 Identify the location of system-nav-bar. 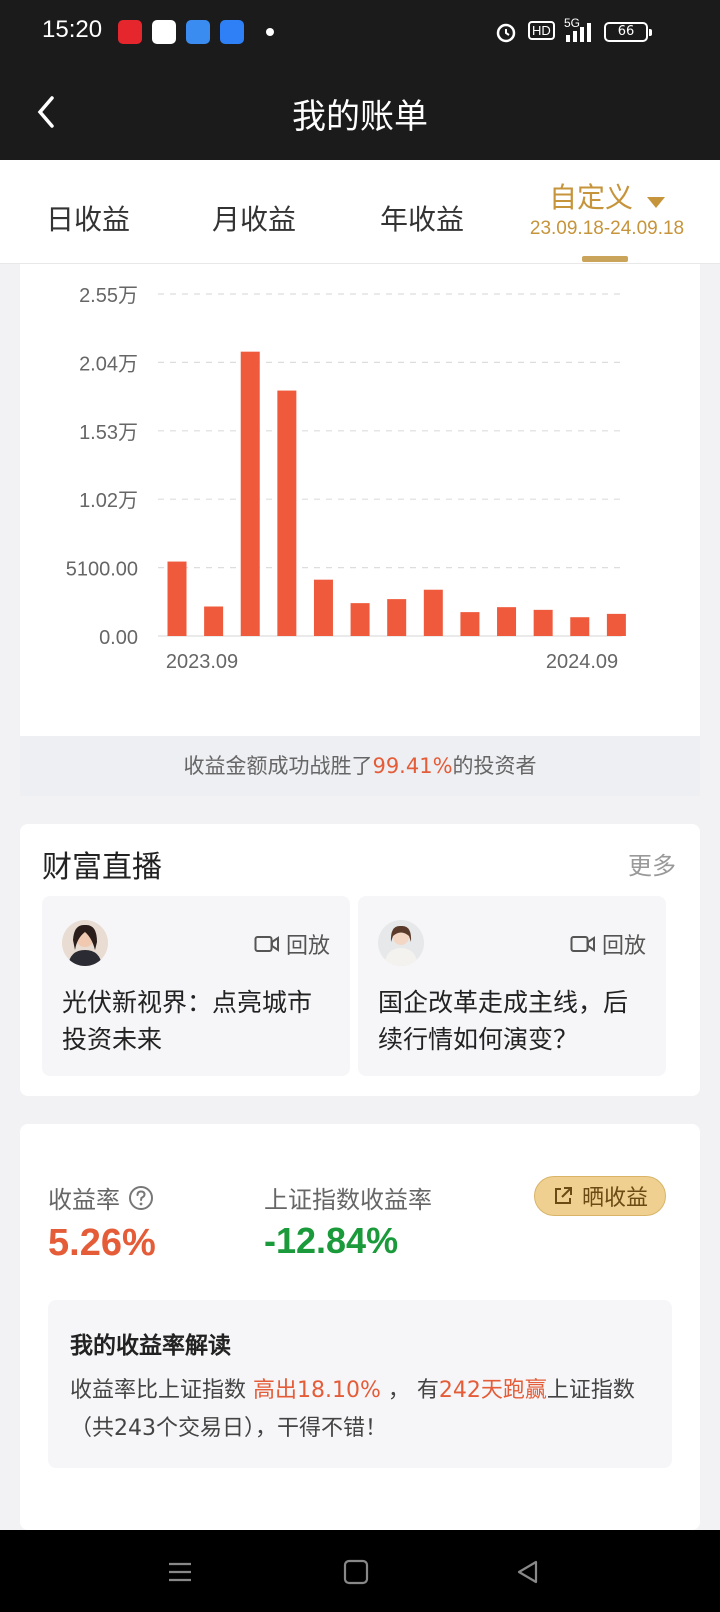
(360, 1571).